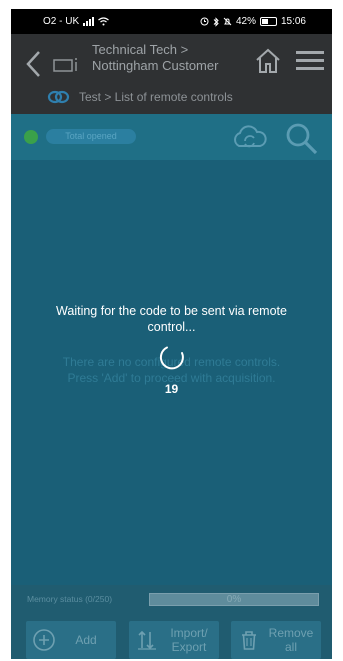  I want to click on countdown-timer: 19, so click(171, 389).